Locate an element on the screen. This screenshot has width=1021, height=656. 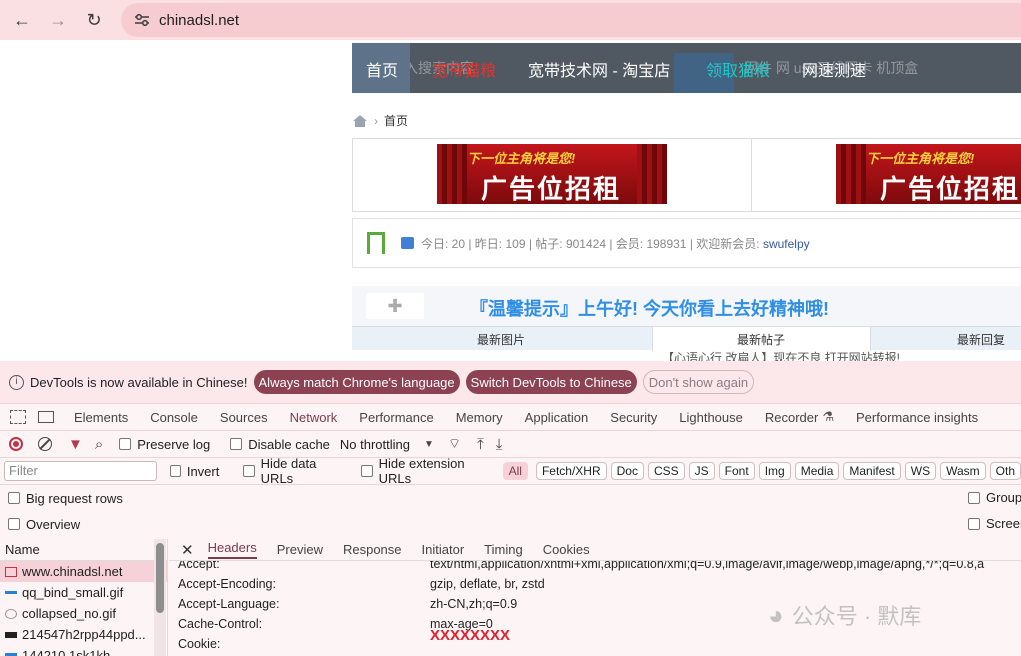
chevron-down-icon: ▼ is located at coordinates (429, 444).